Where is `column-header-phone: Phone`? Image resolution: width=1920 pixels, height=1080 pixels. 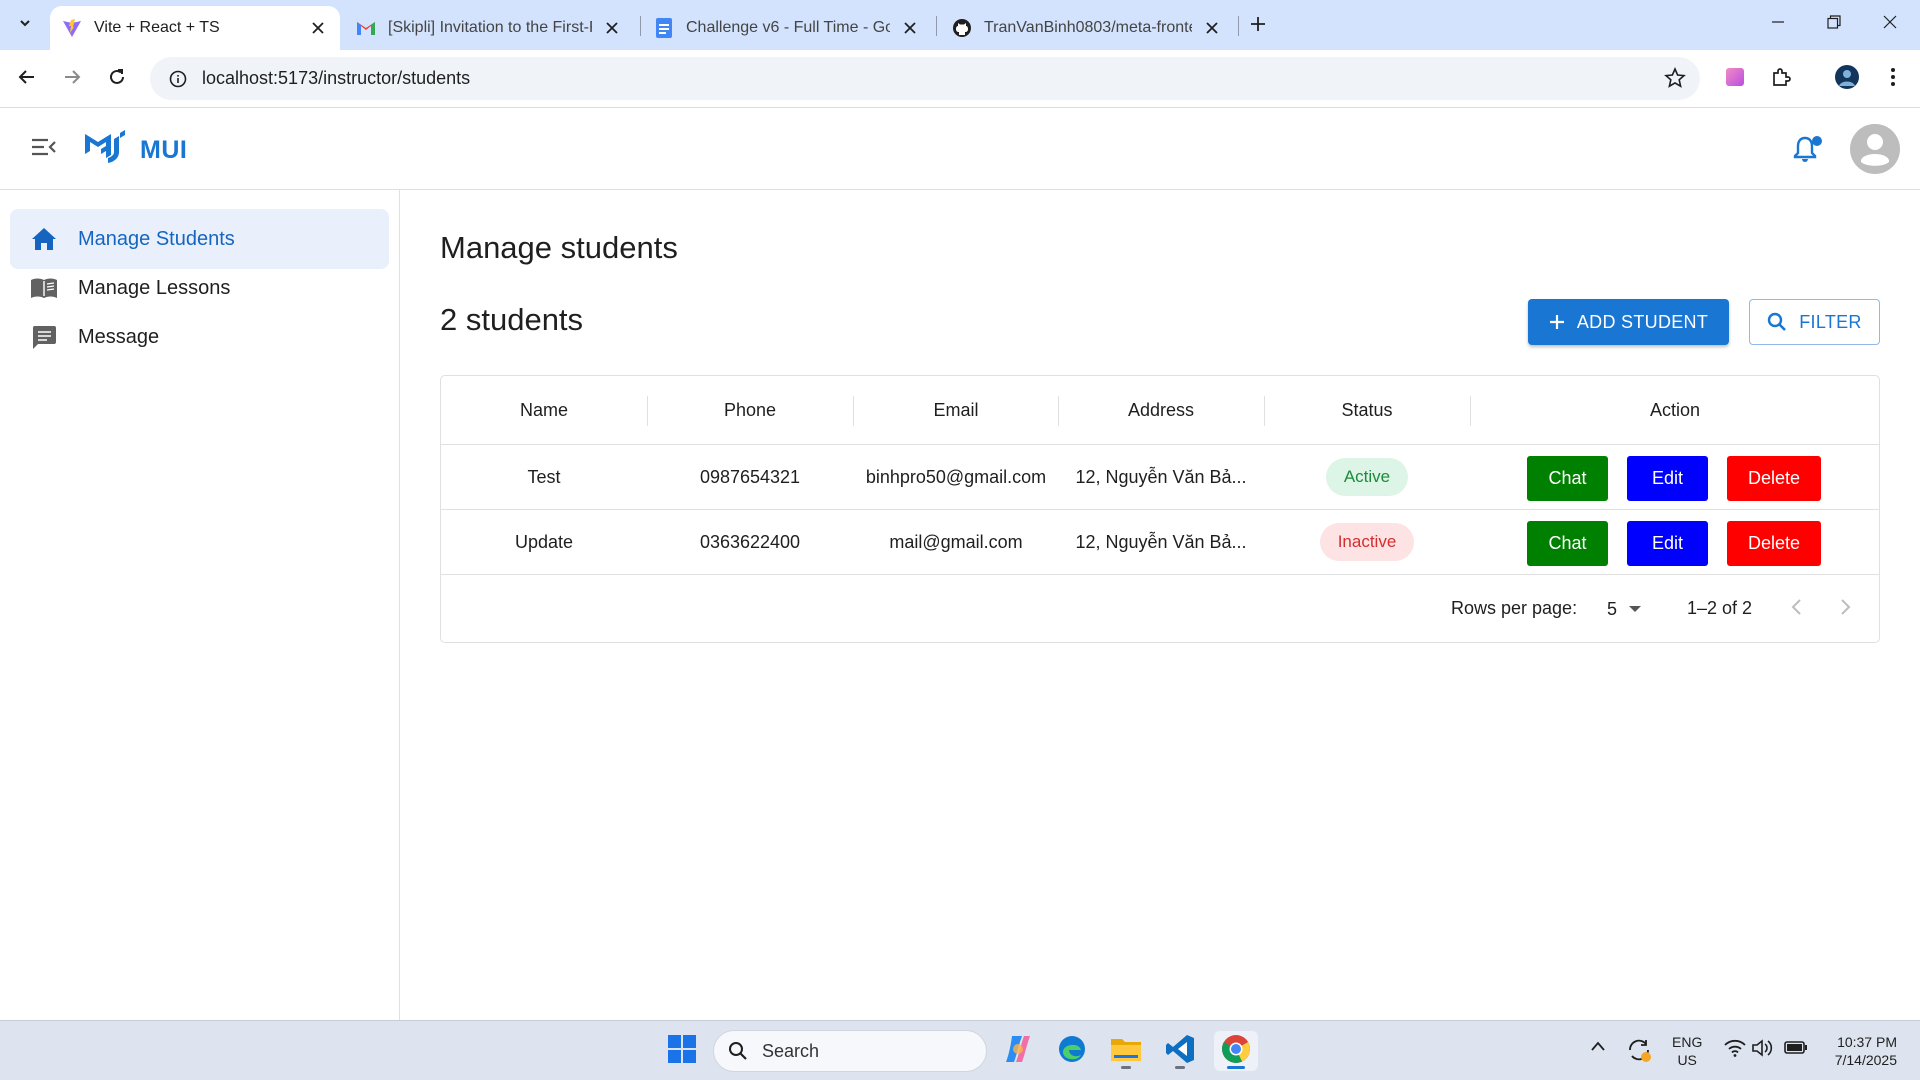
column-header-phone: Phone is located at coordinates (750, 410).